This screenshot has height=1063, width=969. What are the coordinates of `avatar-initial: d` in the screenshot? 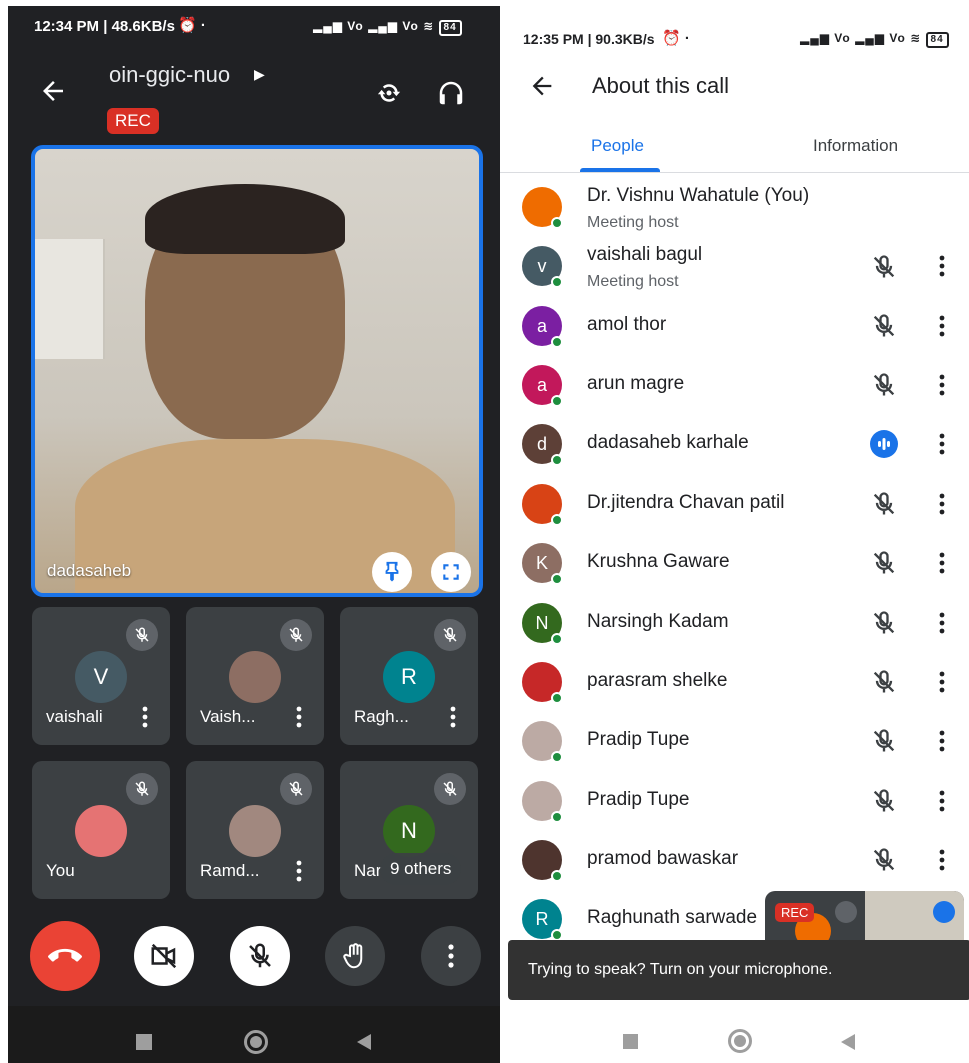 It's located at (541, 443).